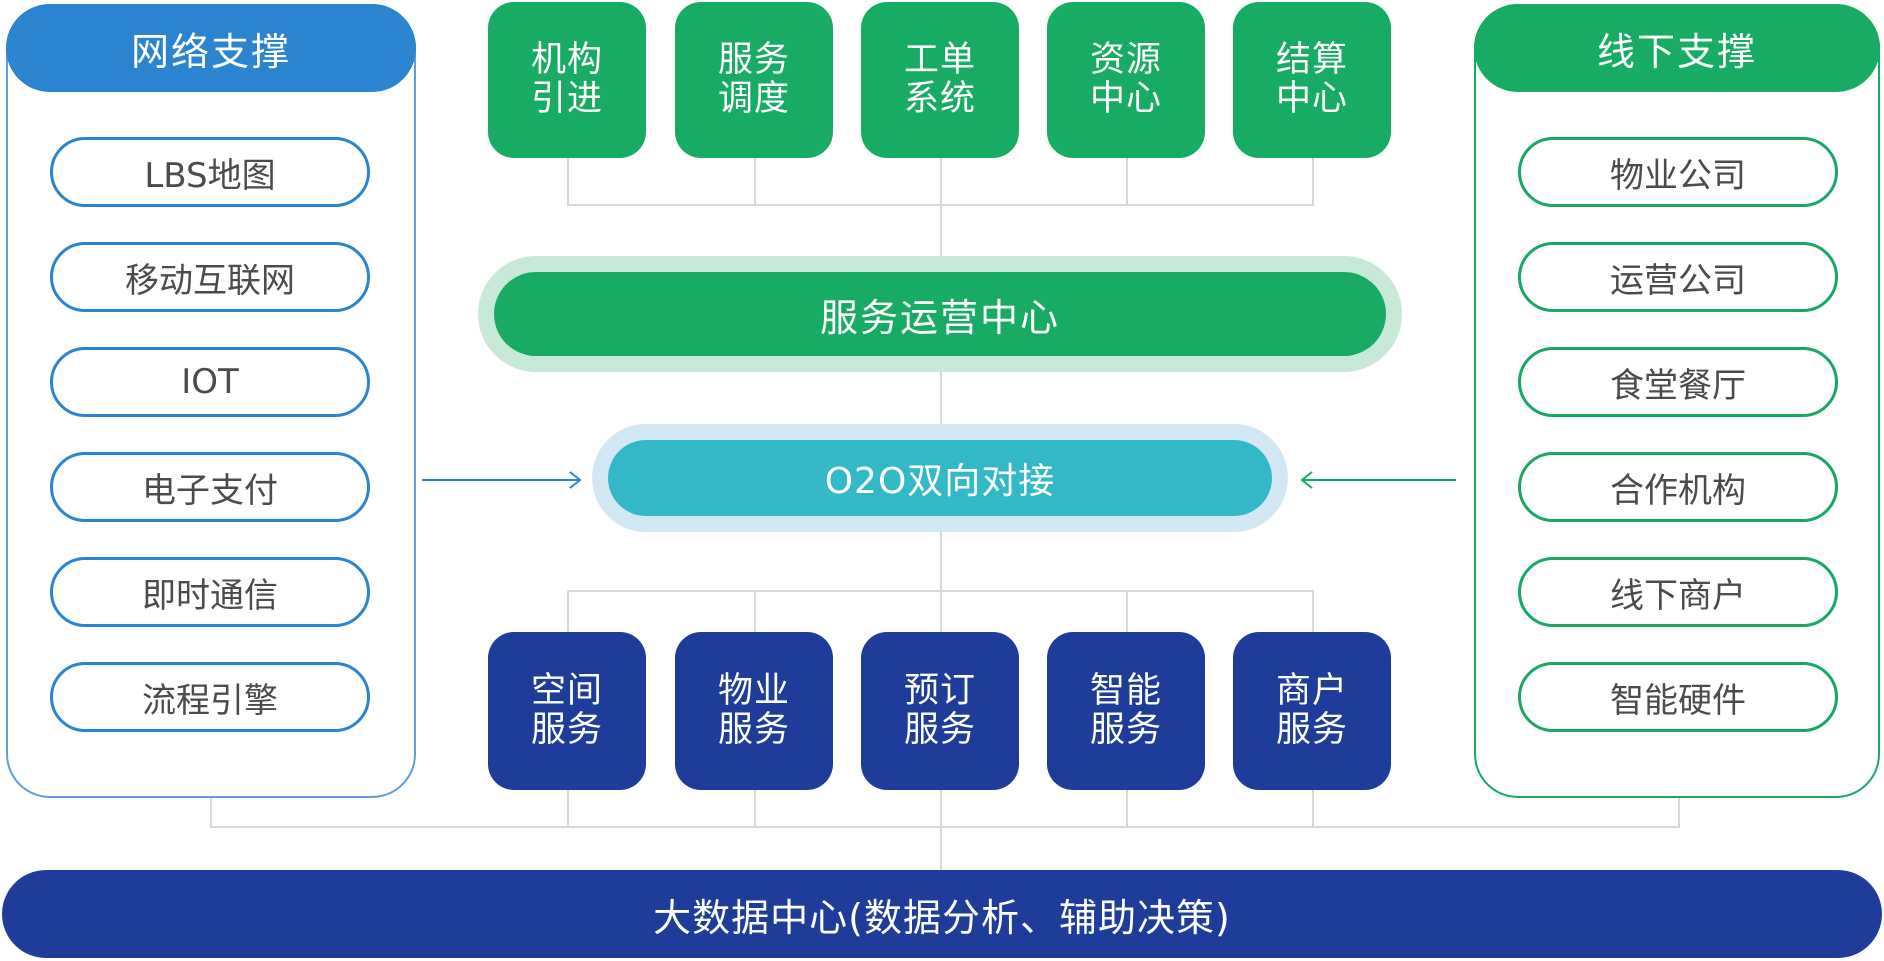  I want to click on tile-settlement-center: 结算 中心, so click(1312, 80).